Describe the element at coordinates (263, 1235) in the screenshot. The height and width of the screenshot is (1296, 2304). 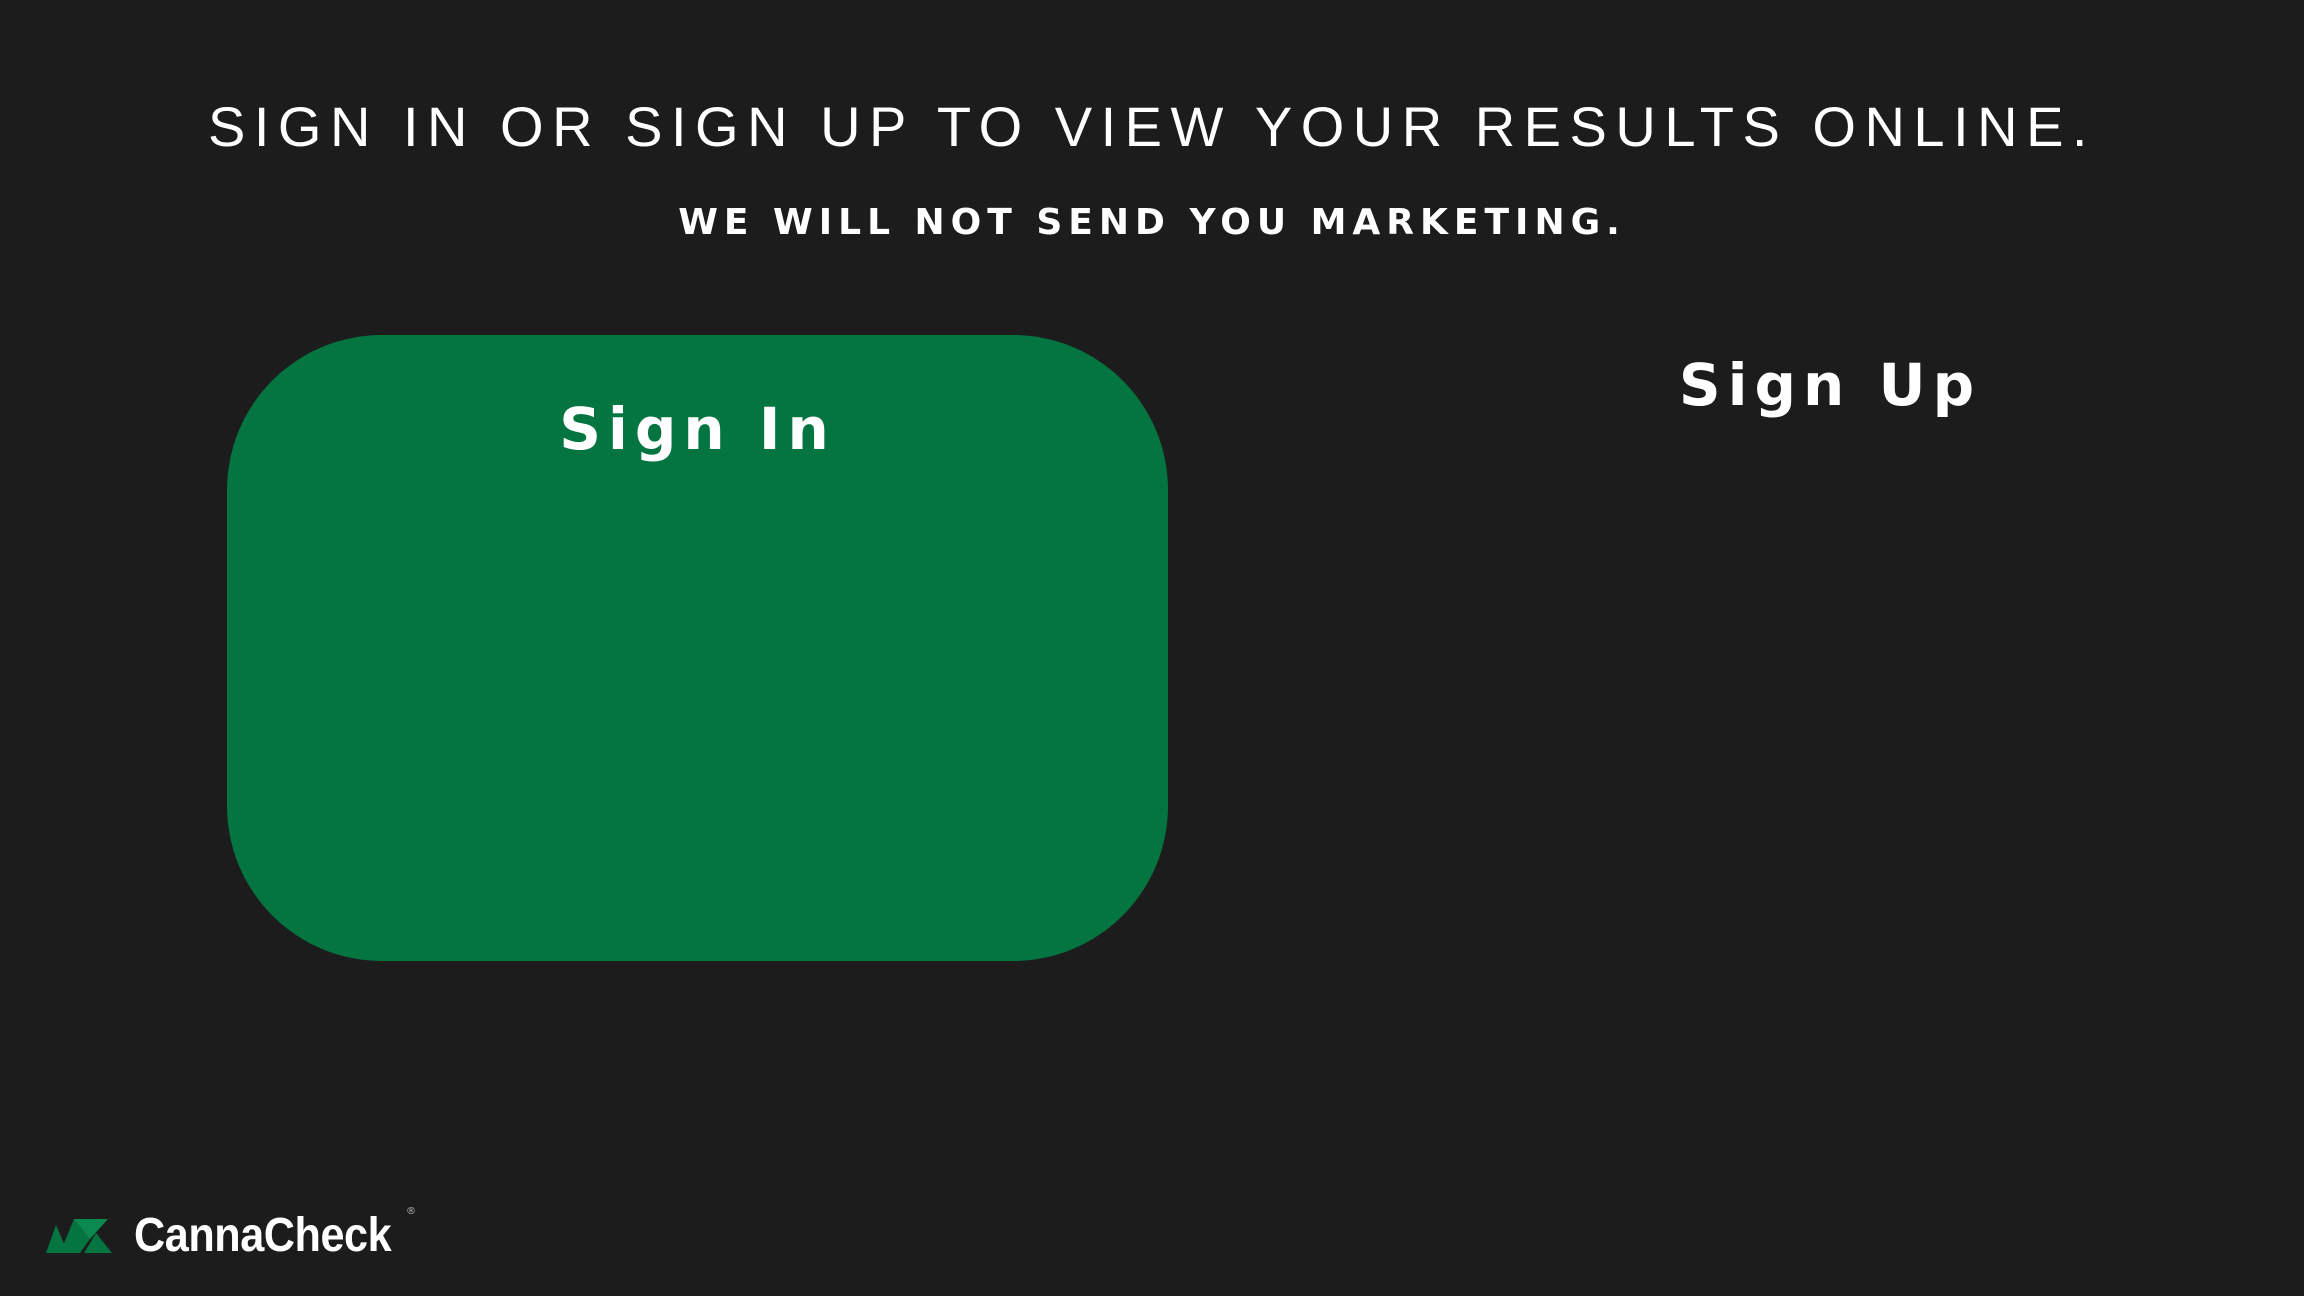
I see `brand-name: CannaCheck` at that location.